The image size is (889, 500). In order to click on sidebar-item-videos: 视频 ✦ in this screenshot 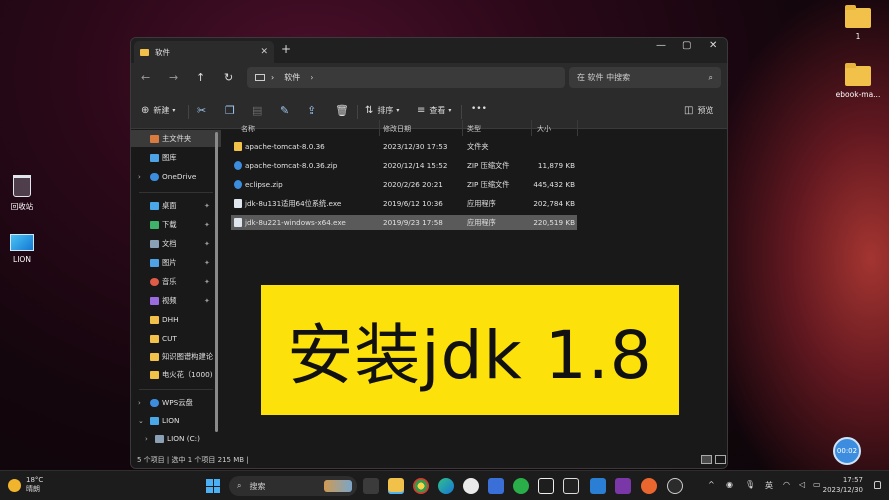, I will do `click(176, 300)`.